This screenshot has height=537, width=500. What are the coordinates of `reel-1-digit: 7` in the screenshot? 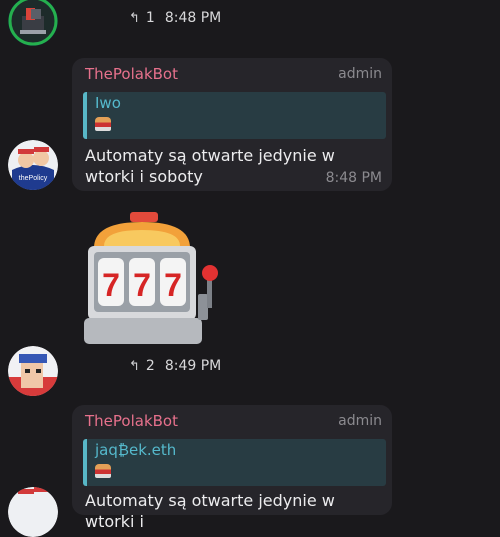 It's located at (111, 285).